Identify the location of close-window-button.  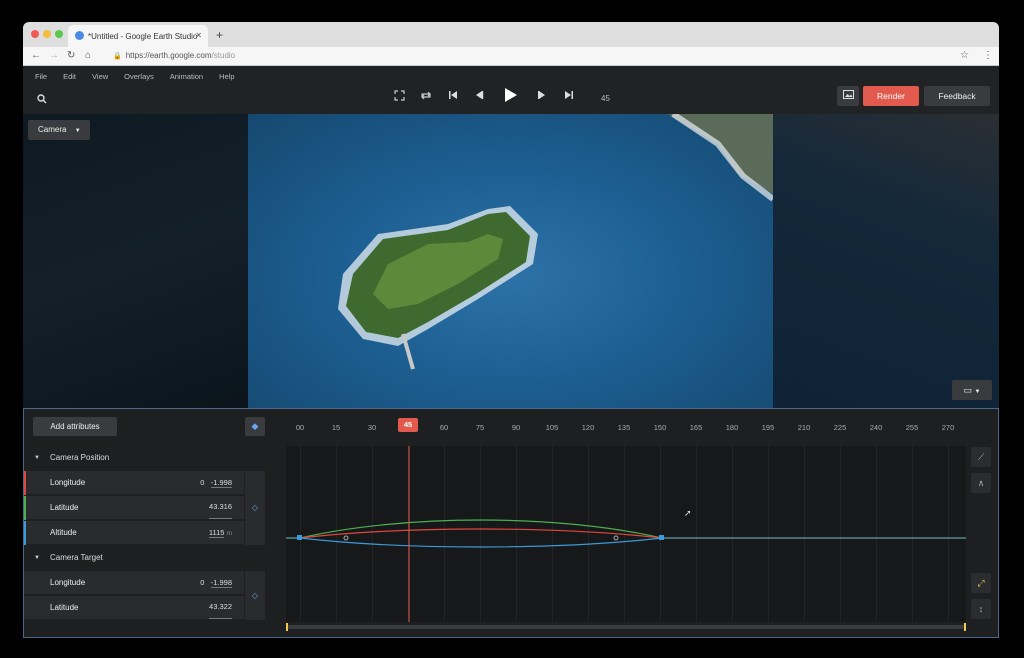
(35, 34).